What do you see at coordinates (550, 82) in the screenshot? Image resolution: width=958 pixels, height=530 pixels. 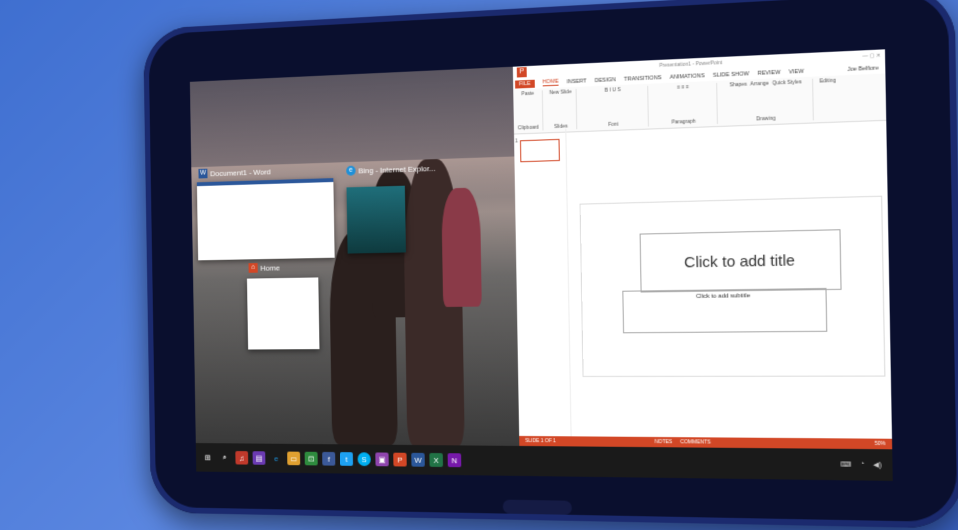 I see `tab-home: HOME` at bounding box center [550, 82].